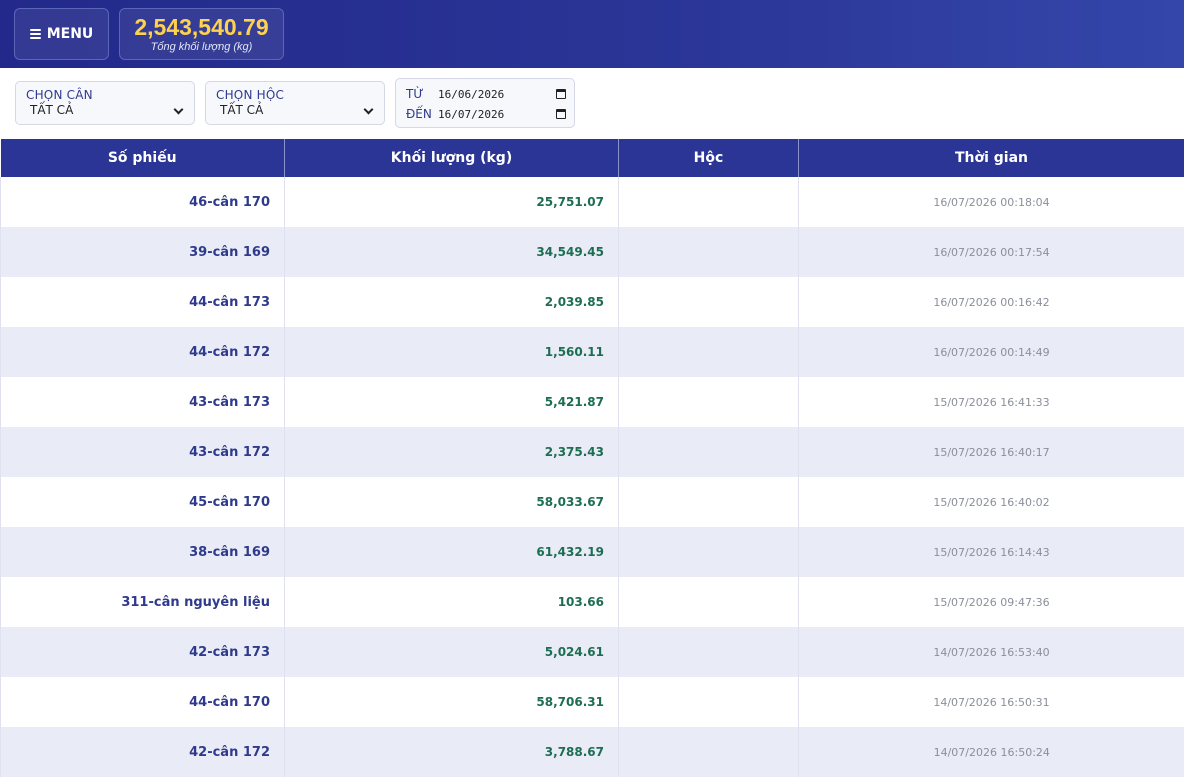 This screenshot has height=777, width=1184. Describe the element at coordinates (452, 652) in the screenshot. I see `weight-cell: 5,024.61` at that location.